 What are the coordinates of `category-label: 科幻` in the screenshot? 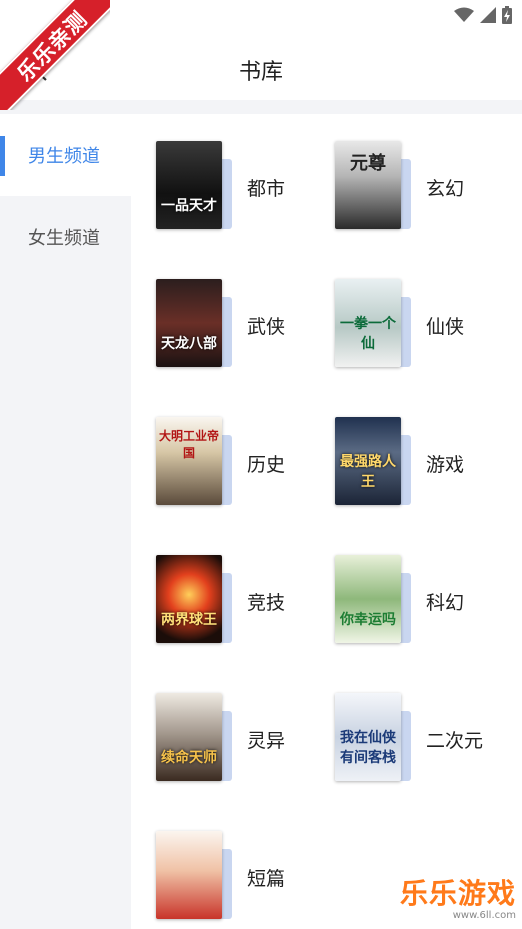 It's located at (445, 603).